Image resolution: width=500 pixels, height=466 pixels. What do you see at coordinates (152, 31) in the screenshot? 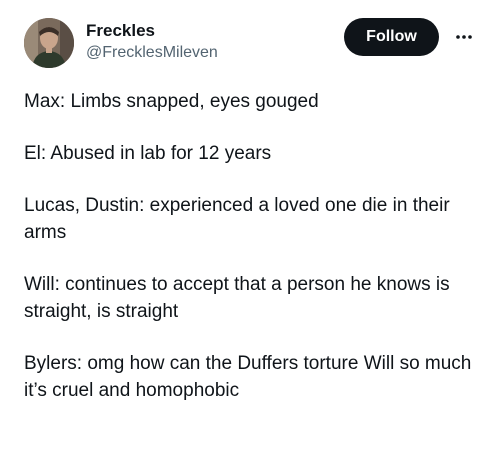
I see `display-name: Freckles` at bounding box center [152, 31].